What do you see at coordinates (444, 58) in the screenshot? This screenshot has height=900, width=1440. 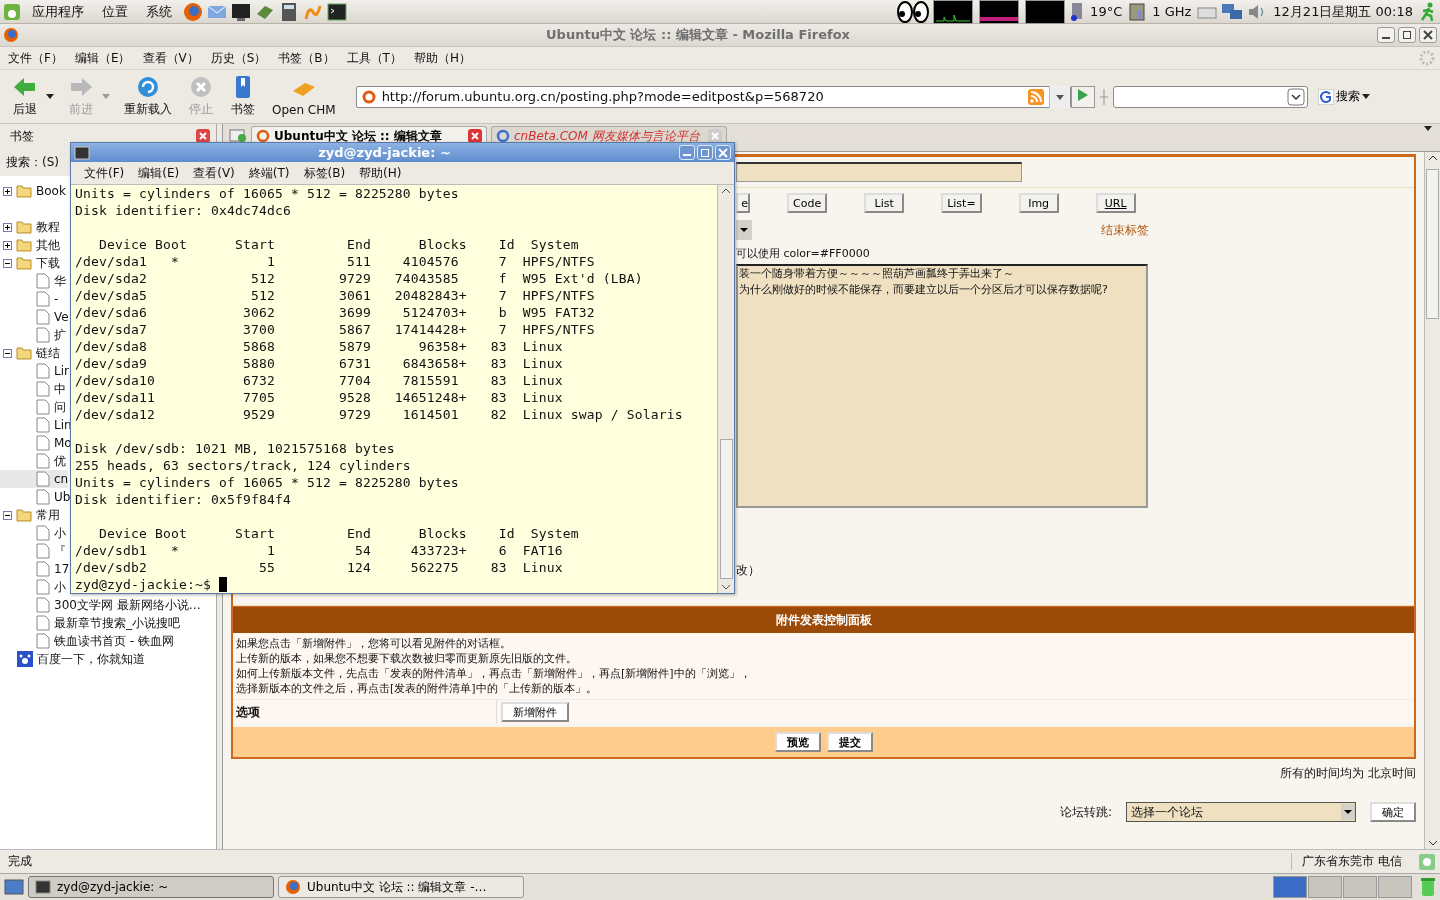 I see `menu-item: 帮助（H）` at bounding box center [444, 58].